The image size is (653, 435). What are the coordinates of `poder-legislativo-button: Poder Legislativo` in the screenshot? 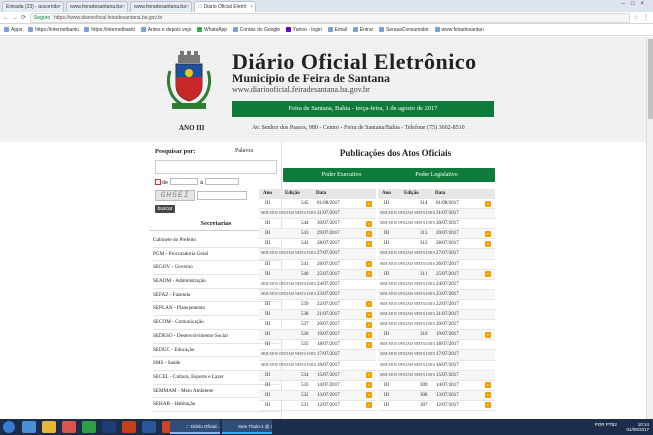 It's located at (436, 175).